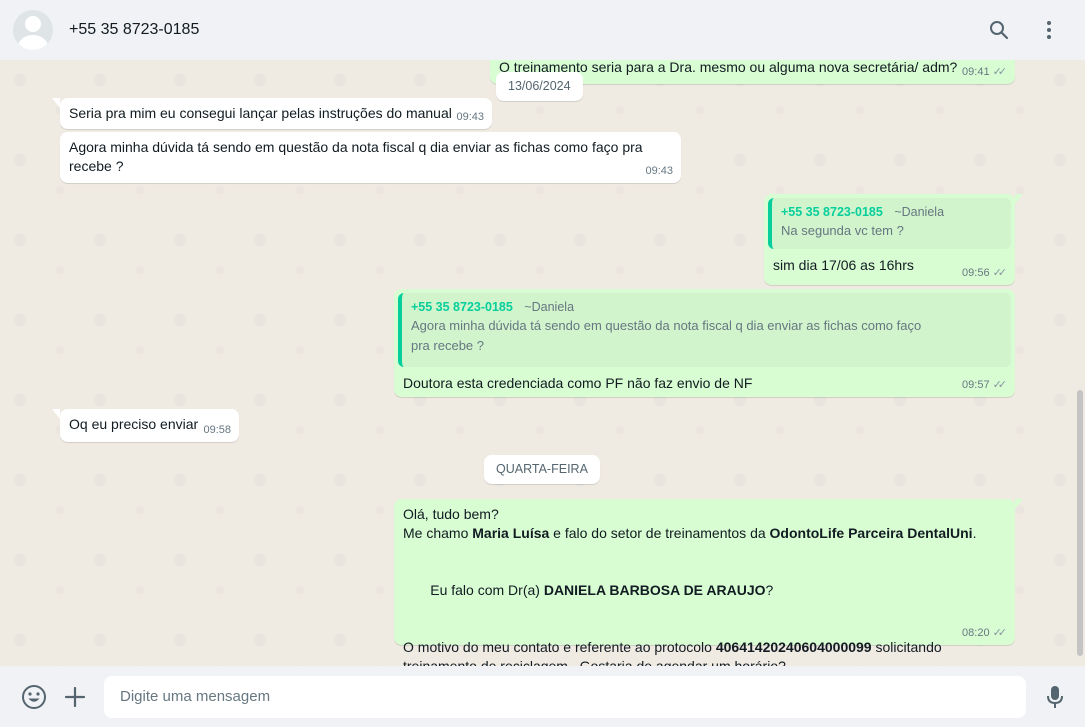  What do you see at coordinates (542, 469) in the screenshot?
I see `date-divider: QUARTA-FEIRA` at bounding box center [542, 469].